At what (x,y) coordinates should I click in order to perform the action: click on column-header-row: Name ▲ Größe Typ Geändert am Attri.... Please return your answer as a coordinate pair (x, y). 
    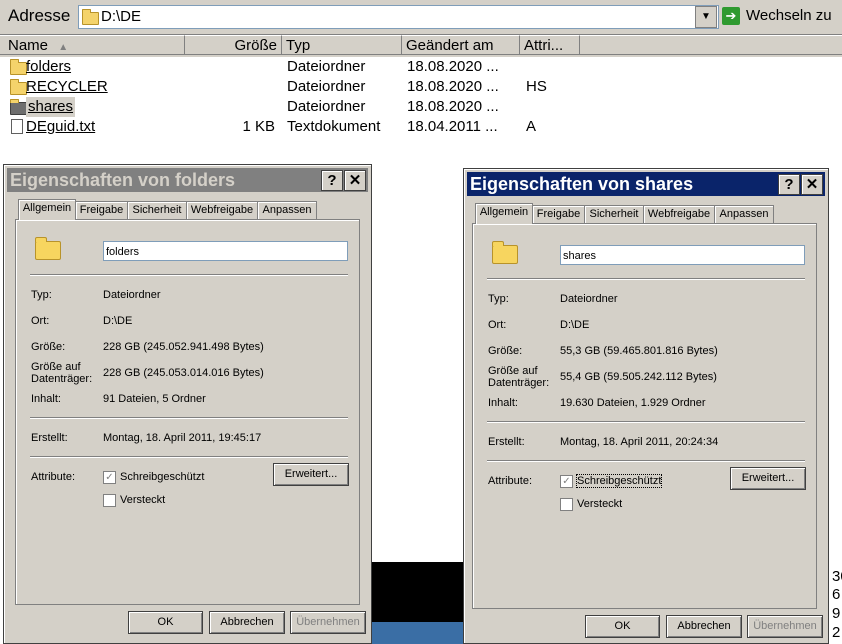
    Looking at the image, I should click on (421, 46).